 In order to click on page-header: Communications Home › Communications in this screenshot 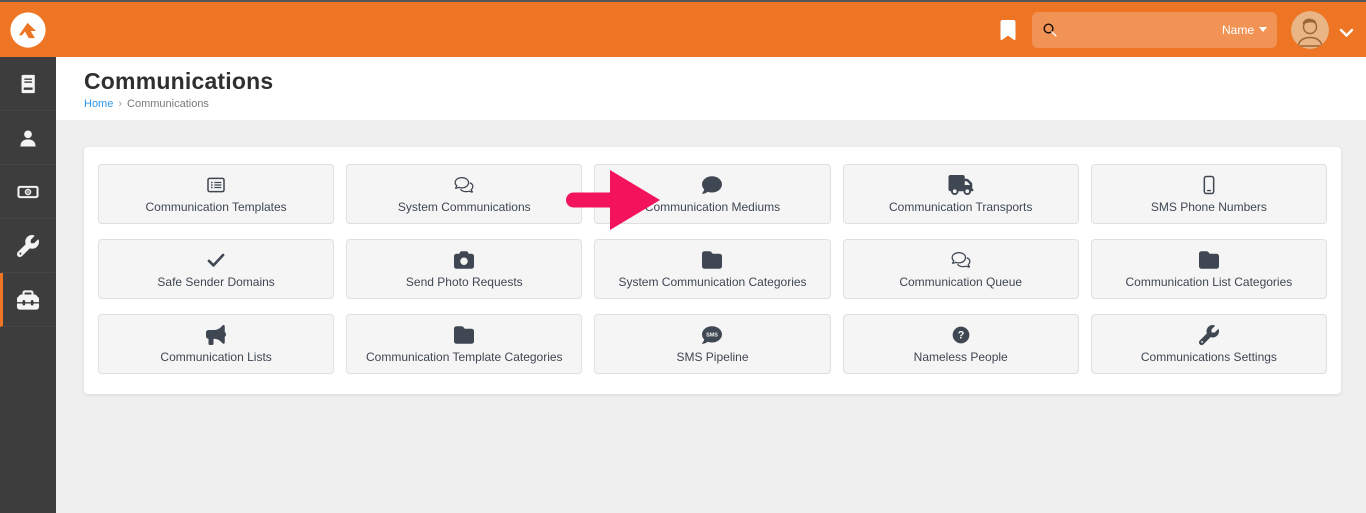, I will do `click(711, 88)`.